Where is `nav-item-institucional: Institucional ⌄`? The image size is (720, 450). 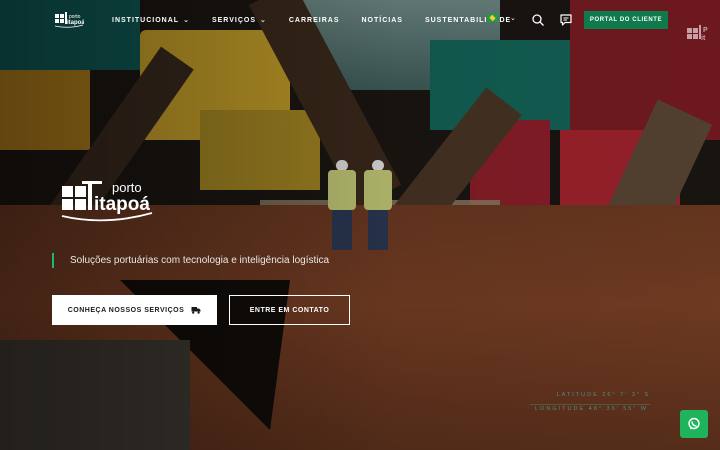 nav-item-institucional: Institucional ⌄ is located at coordinates (151, 20).